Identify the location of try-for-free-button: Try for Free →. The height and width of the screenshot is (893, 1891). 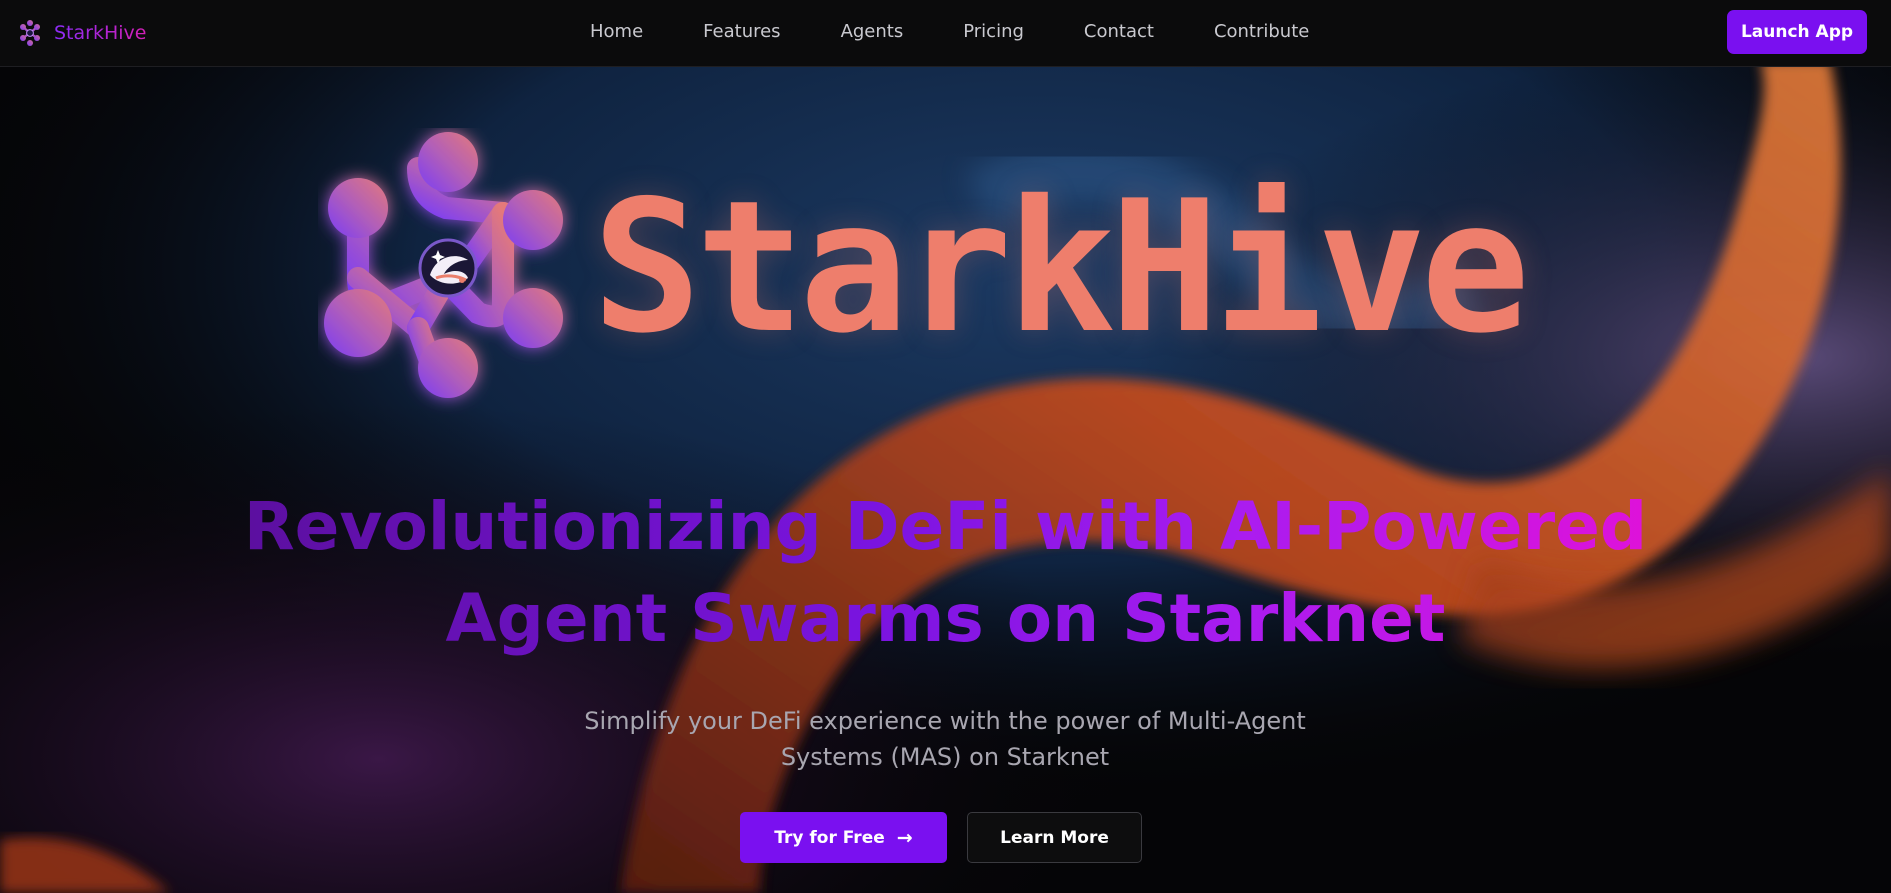
(843, 837).